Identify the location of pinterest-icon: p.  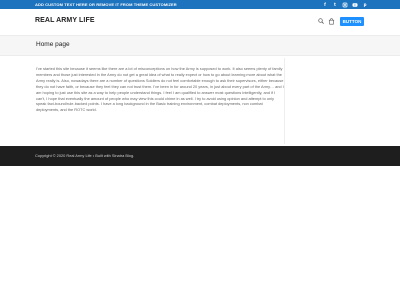
(365, 5).